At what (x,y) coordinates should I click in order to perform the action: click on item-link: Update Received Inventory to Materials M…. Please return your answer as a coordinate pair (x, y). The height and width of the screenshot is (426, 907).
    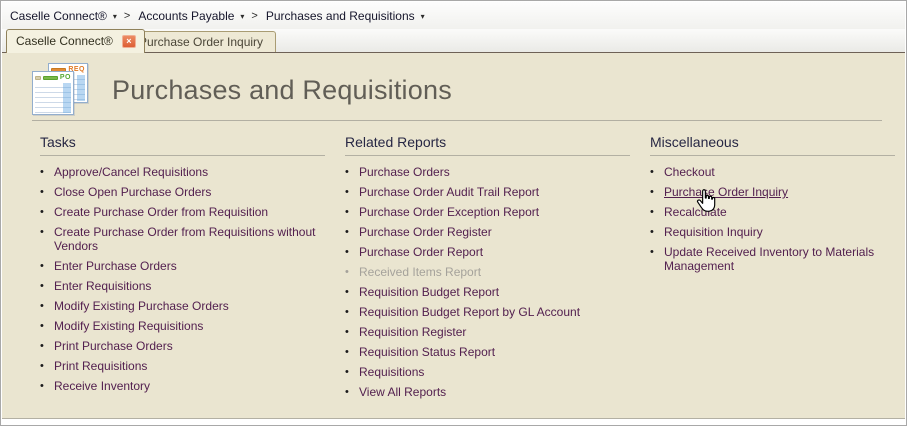
    Looking at the image, I should click on (779, 259).